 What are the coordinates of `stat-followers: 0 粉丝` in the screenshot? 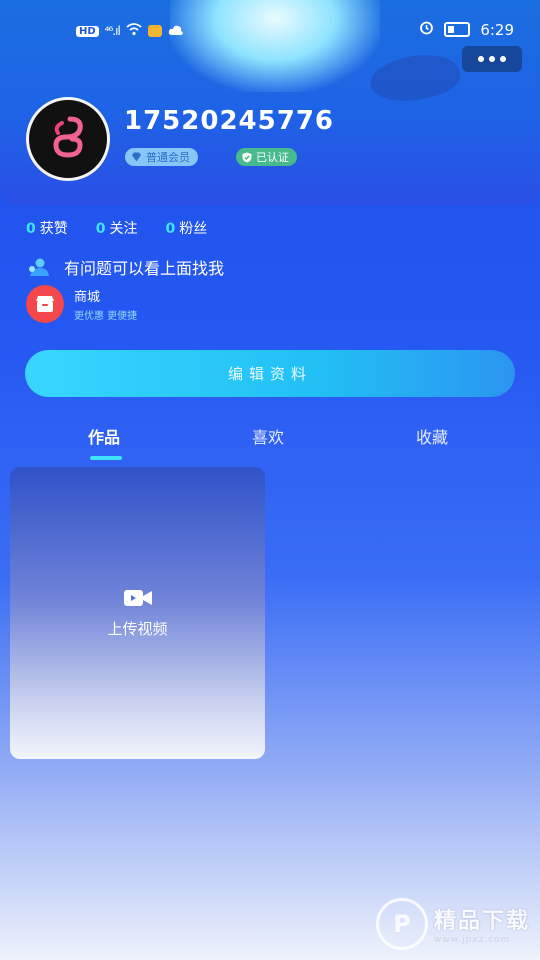 It's located at (187, 228).